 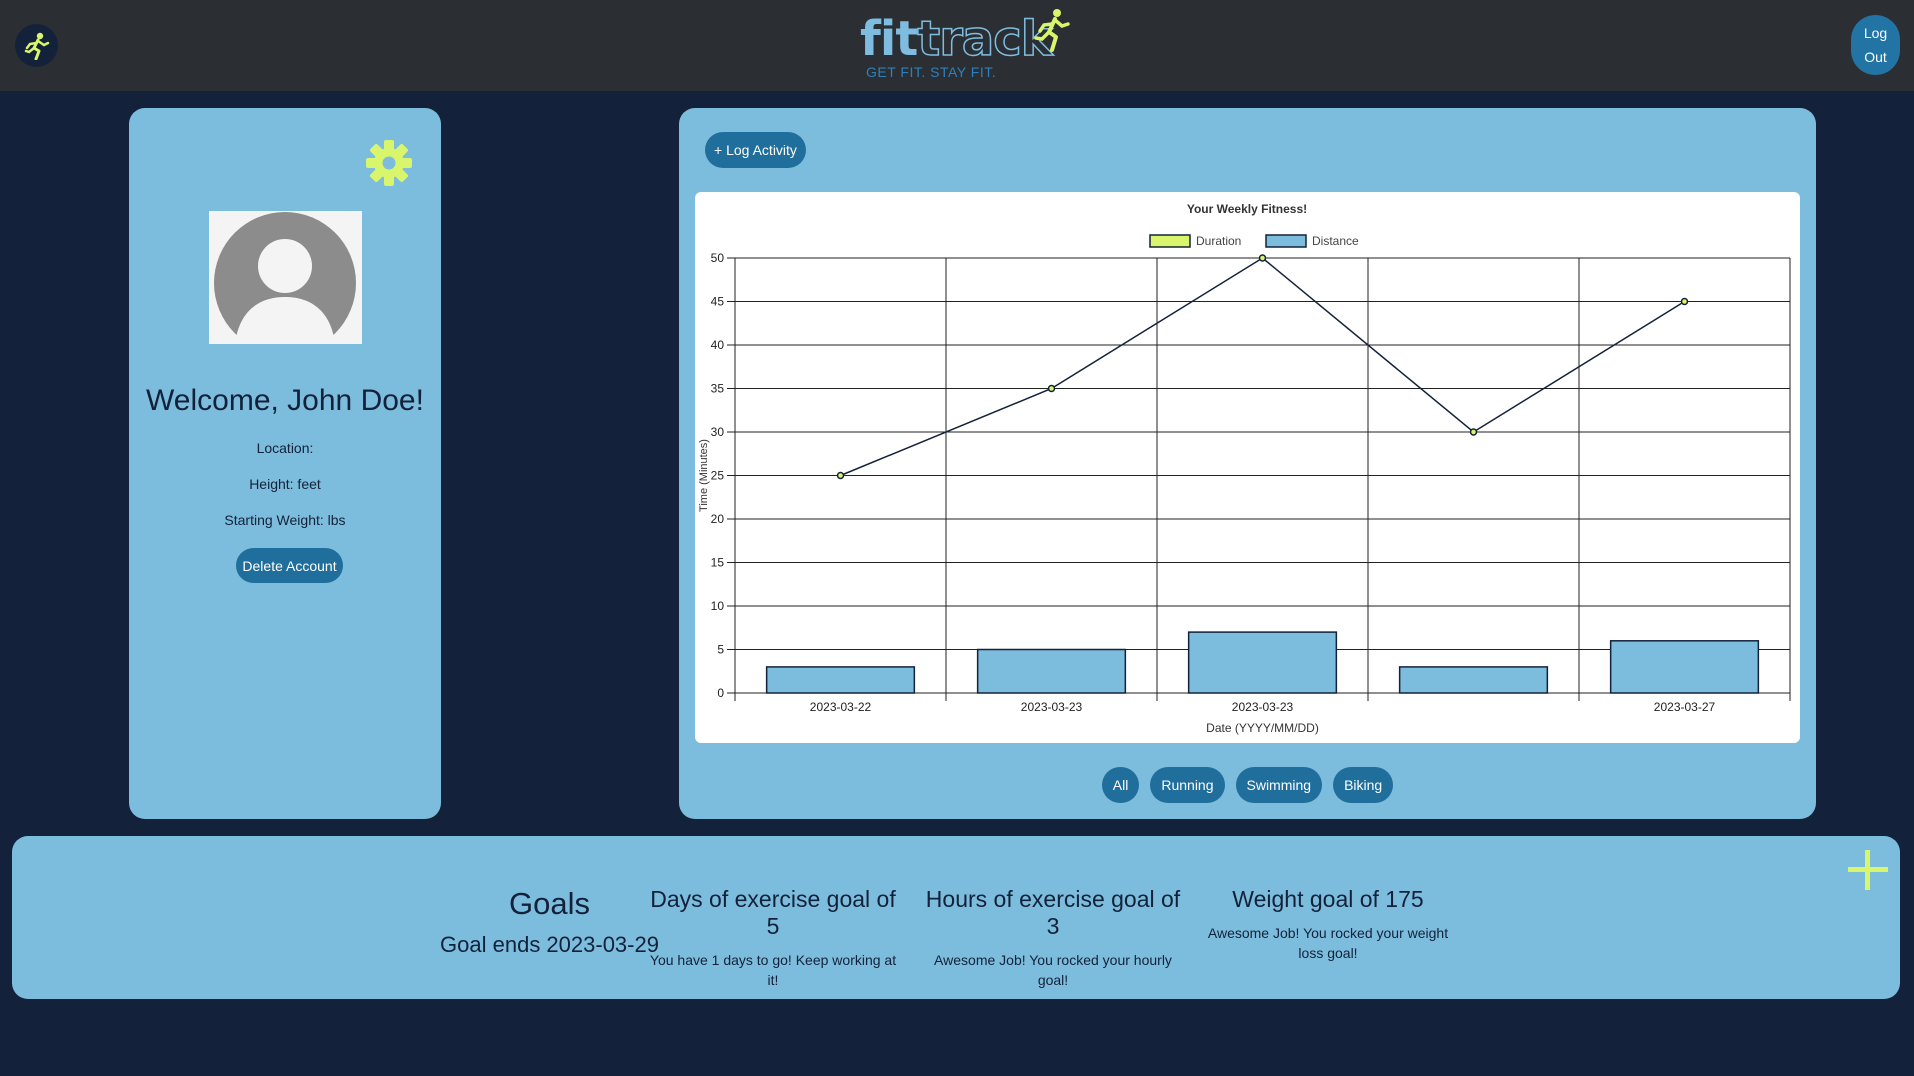 I want to click on filter-running-button: Running, so click(x=1187, y=785).